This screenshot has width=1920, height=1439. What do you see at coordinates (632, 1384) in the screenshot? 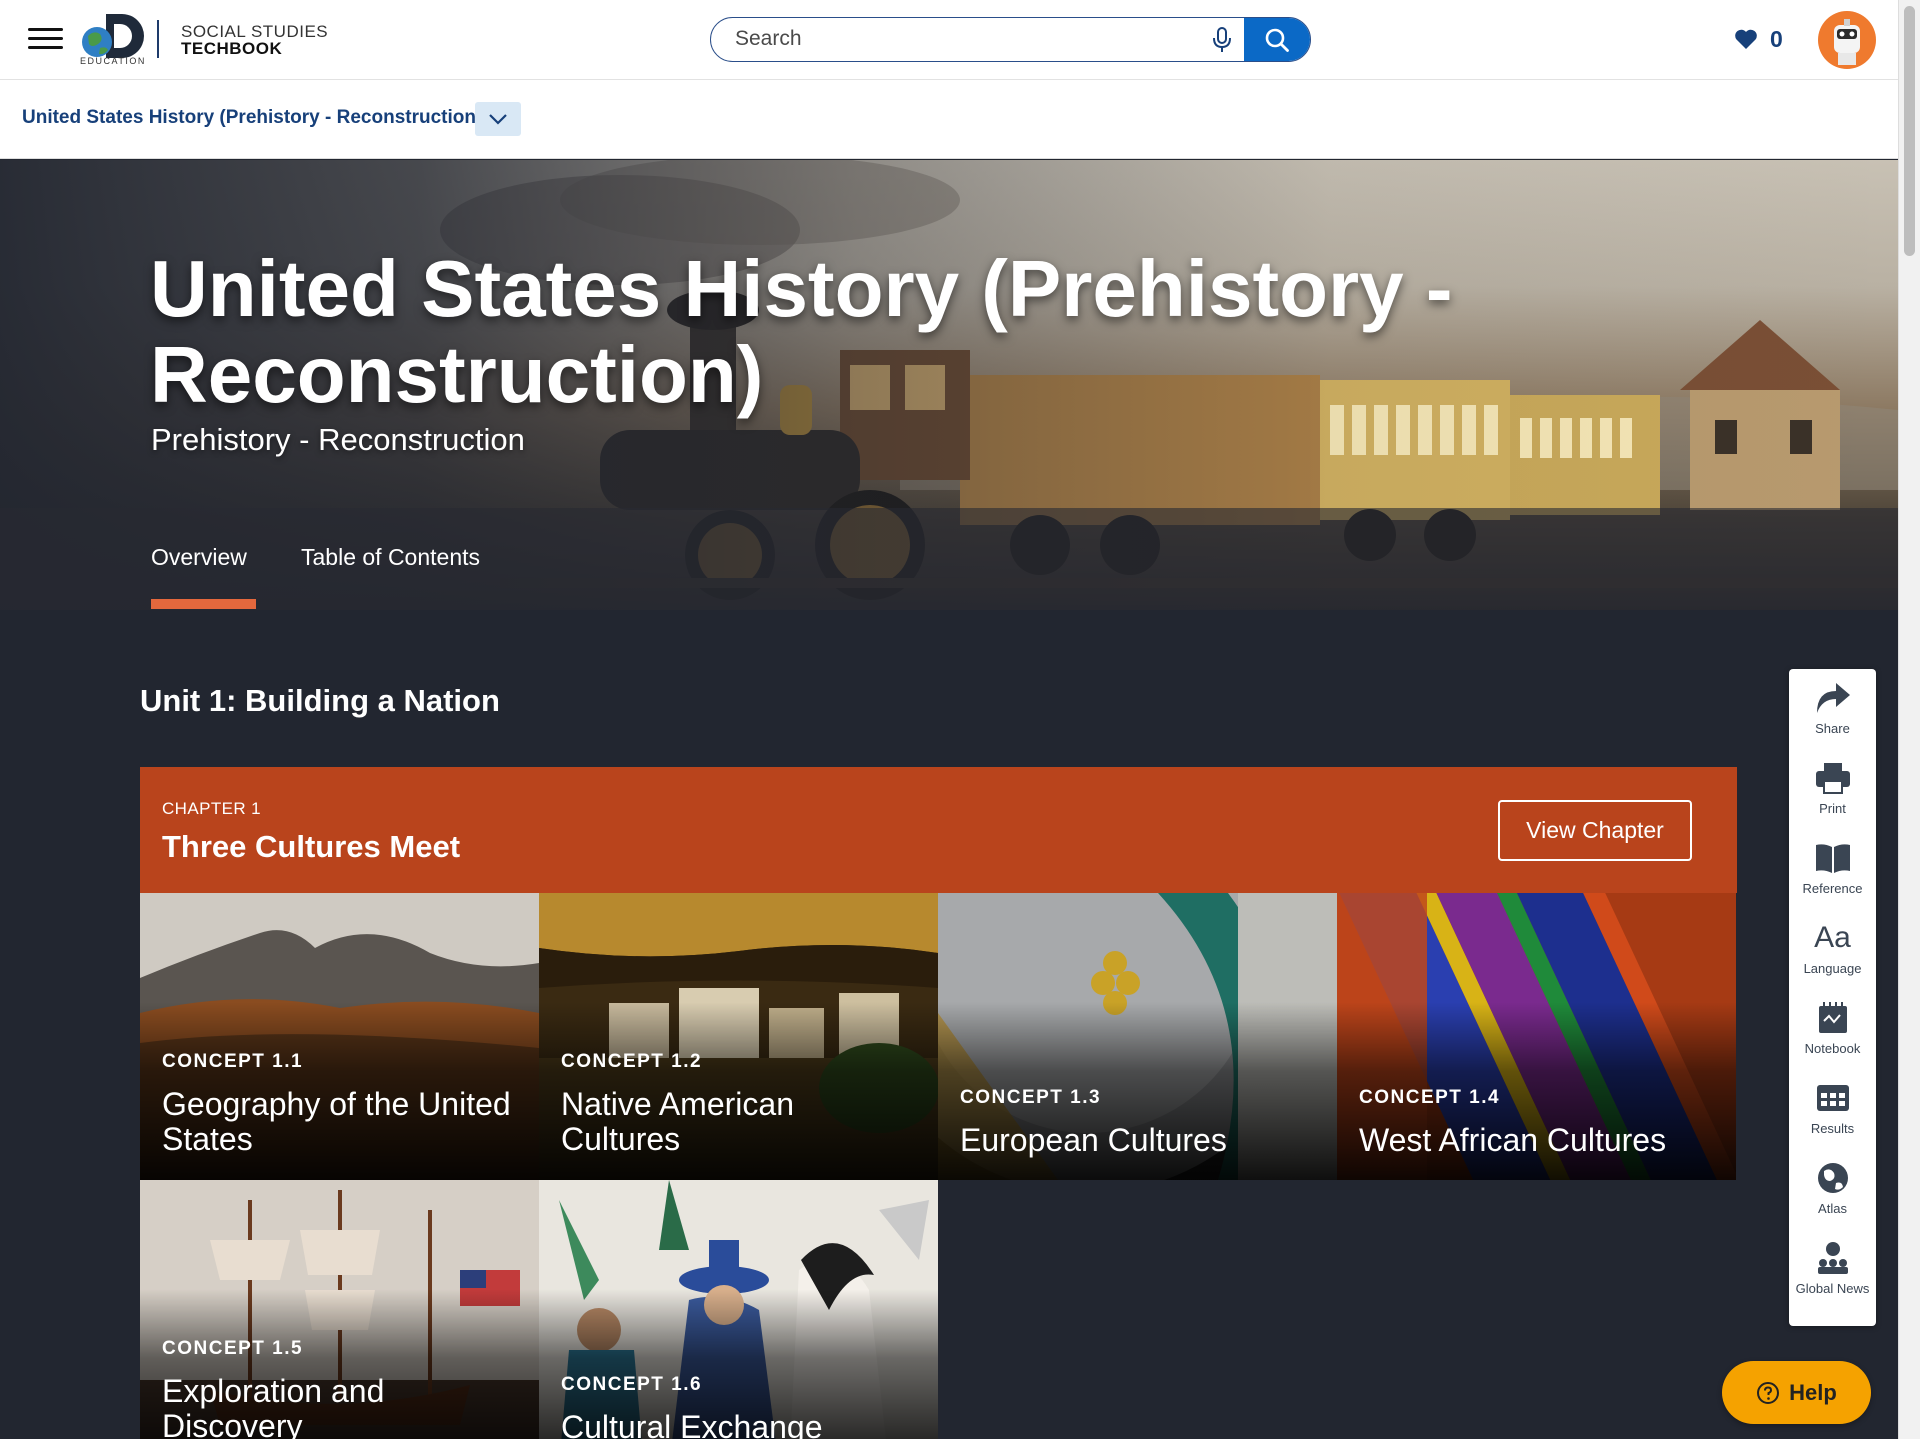
I see `concept-number: CONCEPT 1.6` at bounding box center [632, 1384].